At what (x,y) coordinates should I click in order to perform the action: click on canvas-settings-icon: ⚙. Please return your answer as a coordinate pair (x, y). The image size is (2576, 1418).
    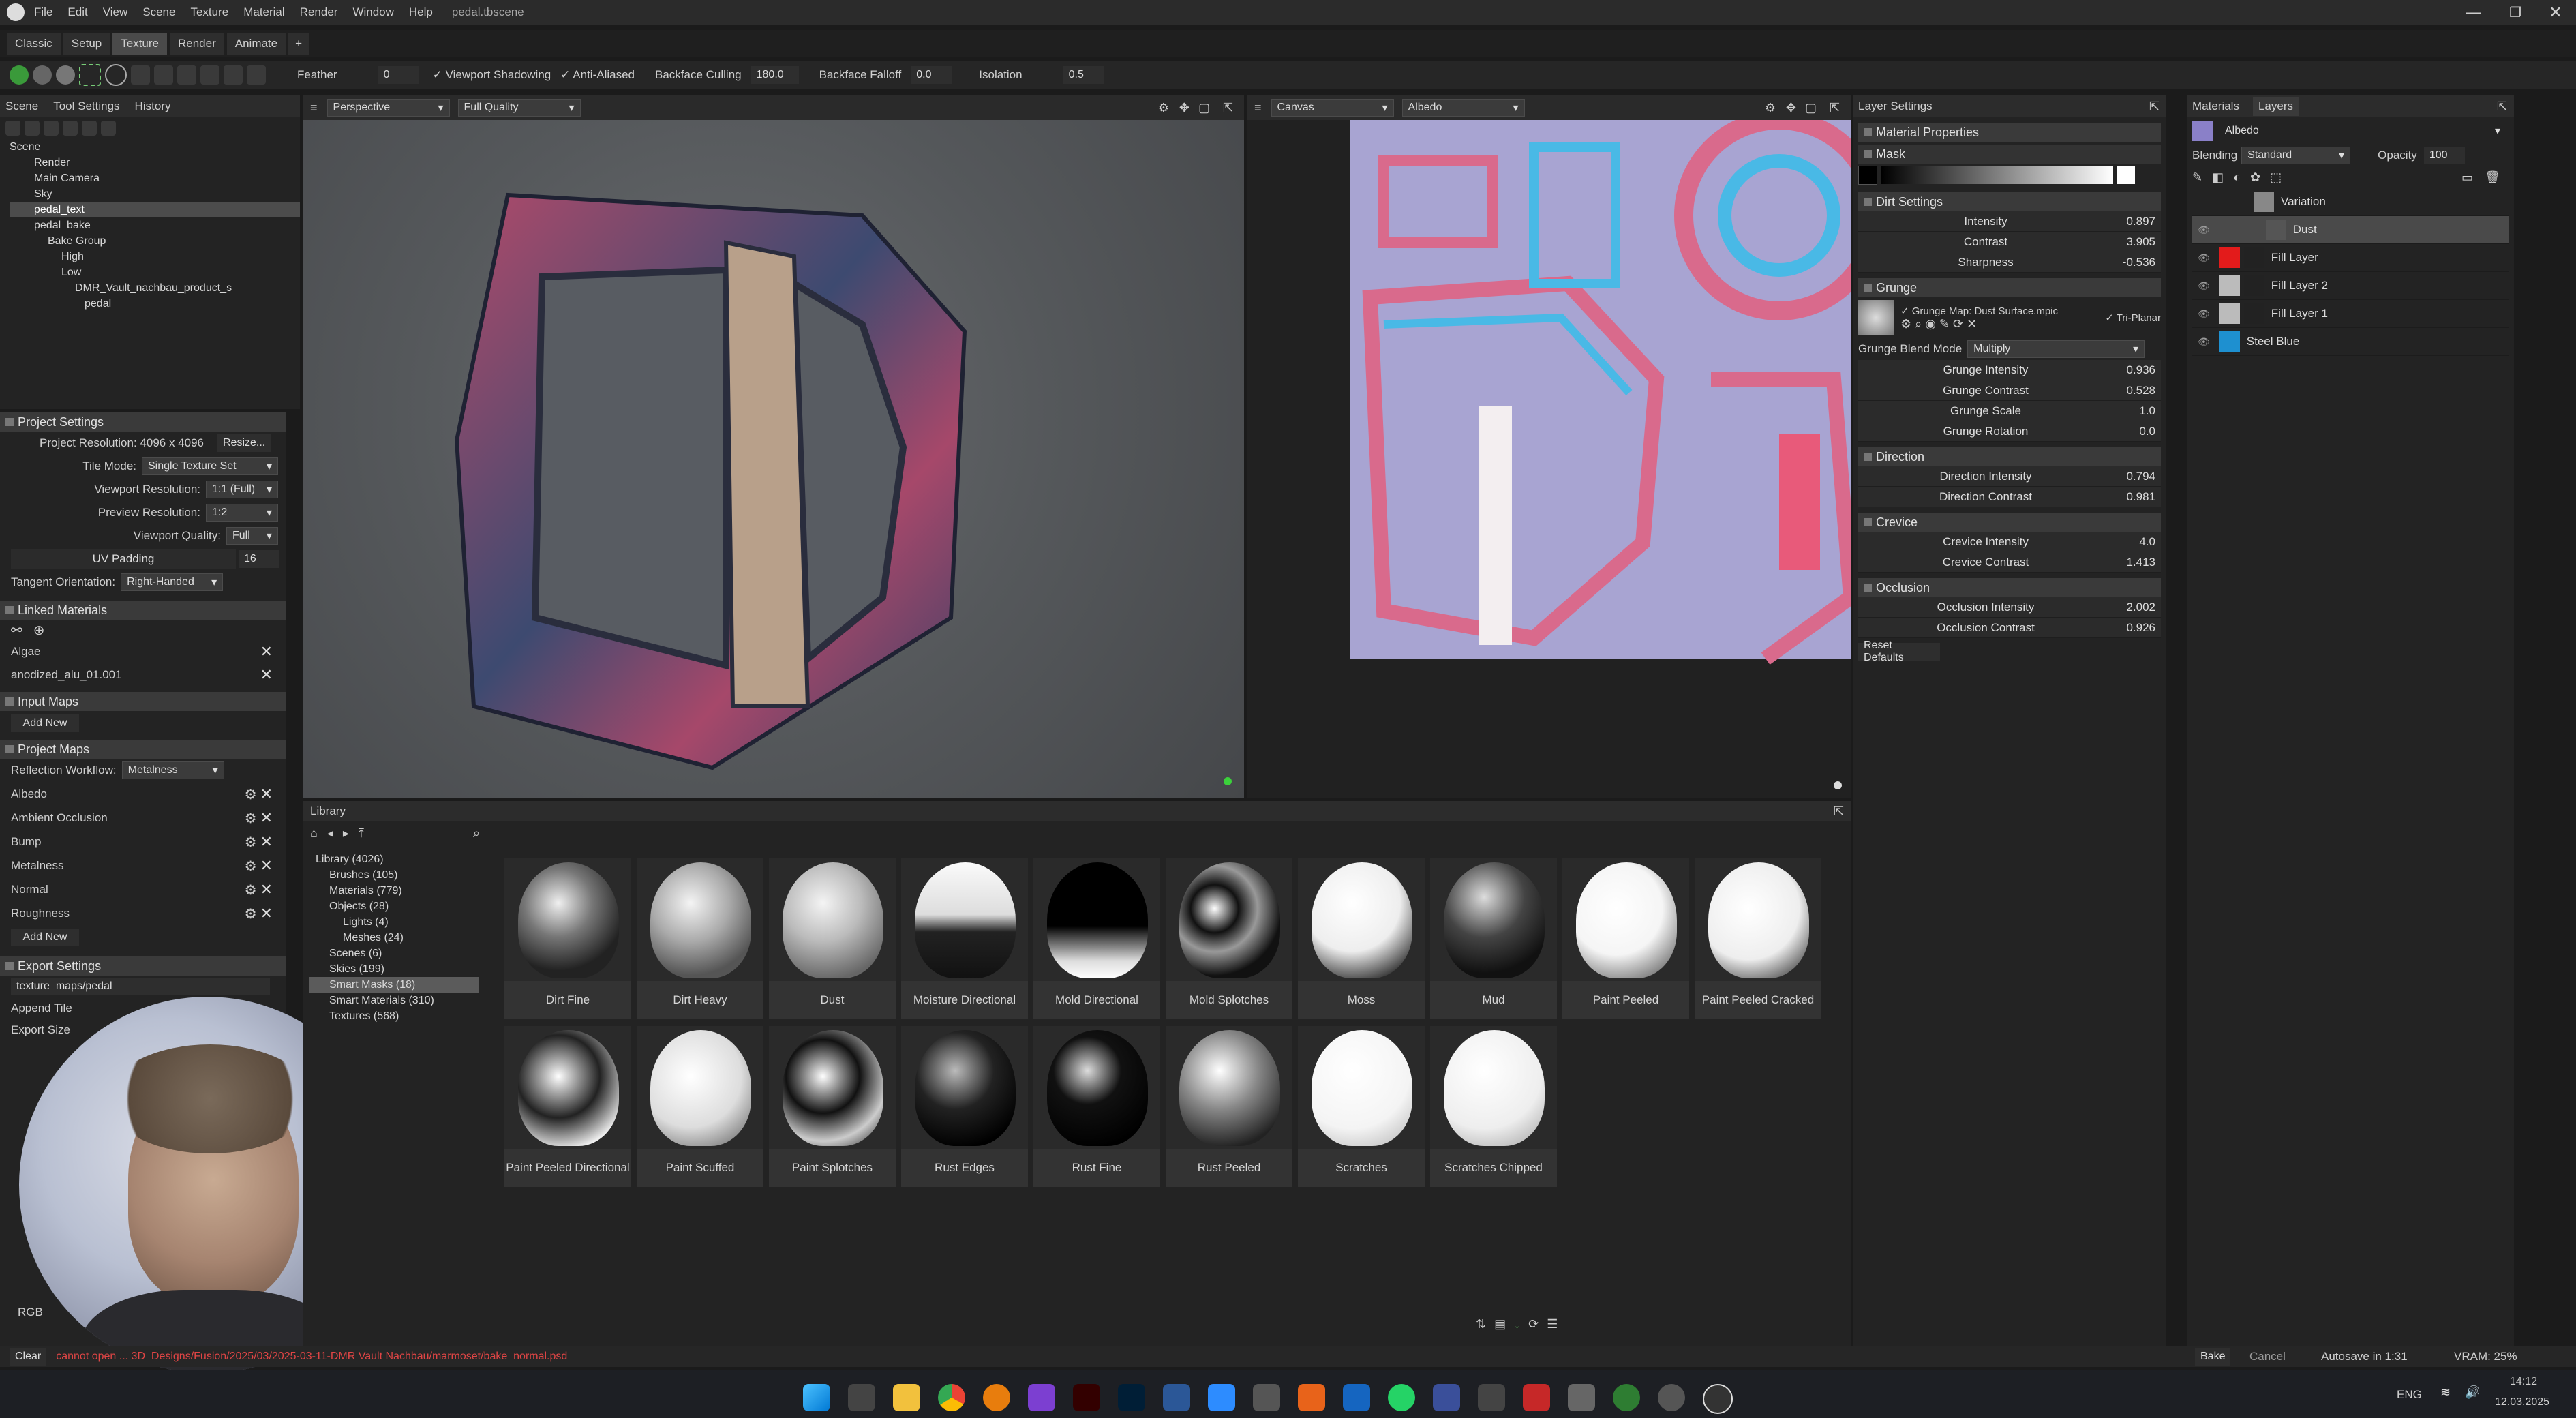
    Looking at the image, I should click on (1770, 108).